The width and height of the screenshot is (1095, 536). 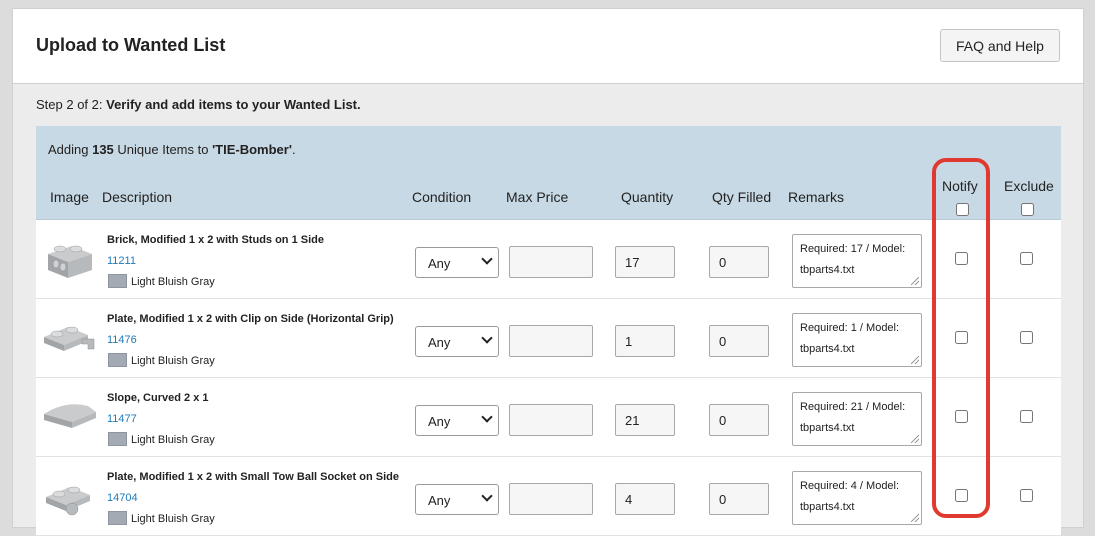 What do you see at coordinates (122, 419) in the screenshot?
I see `item-number-link: 11477` at bounding box center [122, 419].